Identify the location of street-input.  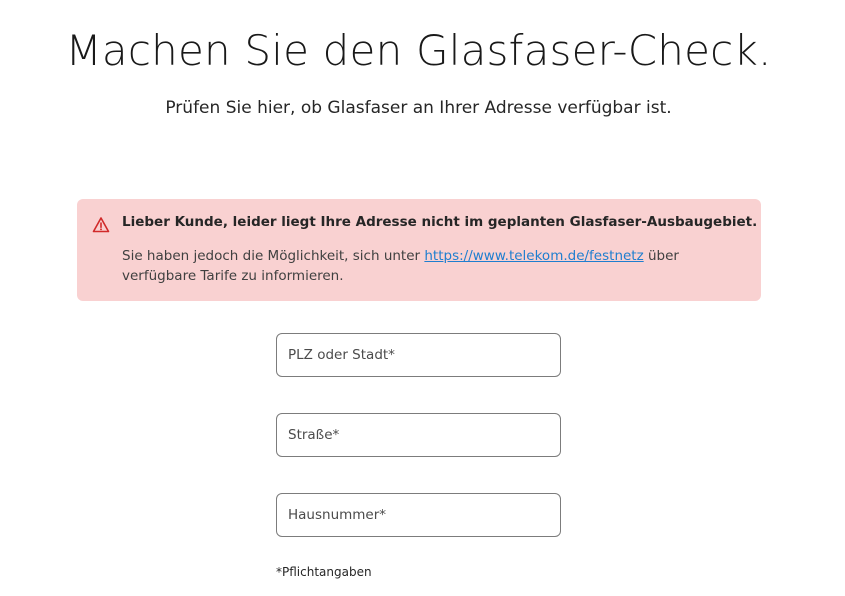
(418, 435).